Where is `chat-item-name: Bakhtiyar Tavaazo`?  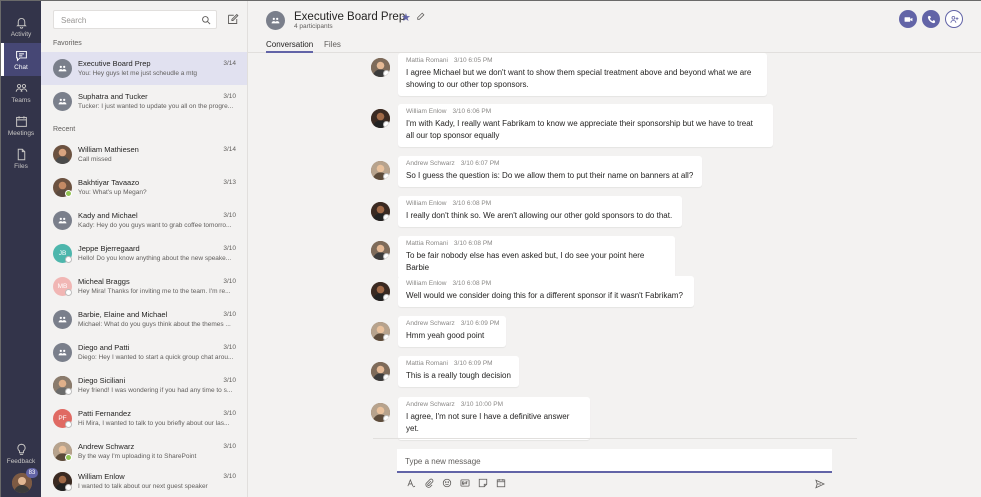
chat-item-name: Bakhtiyar Tavaazo is located at coordinates (109, 182).